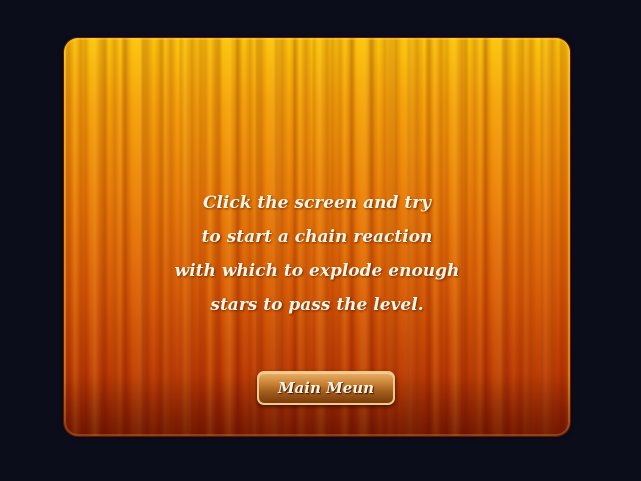  What do you see at coordinates (317, 237) in the screenshot?
I see `instruction-line: to start a chain reaction` at bounding box center [317, 237].